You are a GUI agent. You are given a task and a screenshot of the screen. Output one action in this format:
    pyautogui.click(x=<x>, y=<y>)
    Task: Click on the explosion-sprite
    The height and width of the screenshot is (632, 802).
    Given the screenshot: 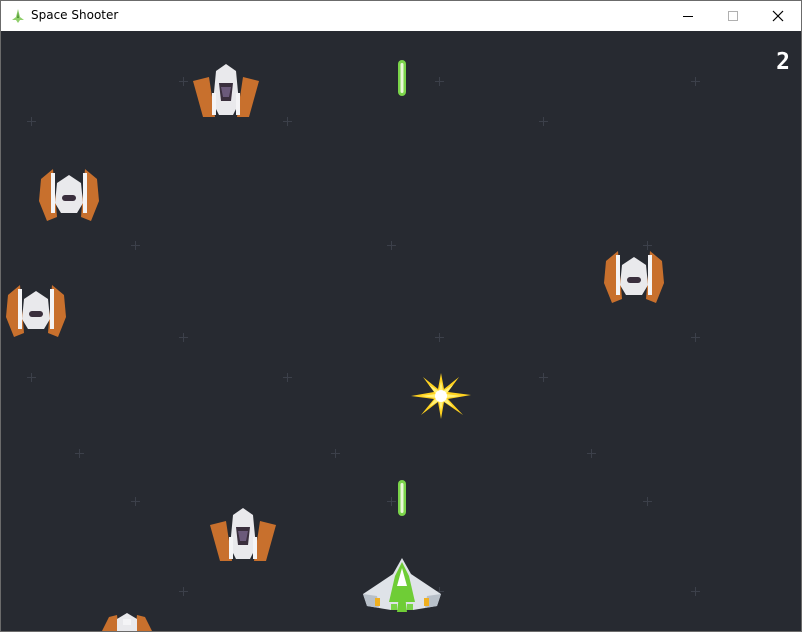 What is the action you would take?
    pyautogui.click(x=441, y=396)
    